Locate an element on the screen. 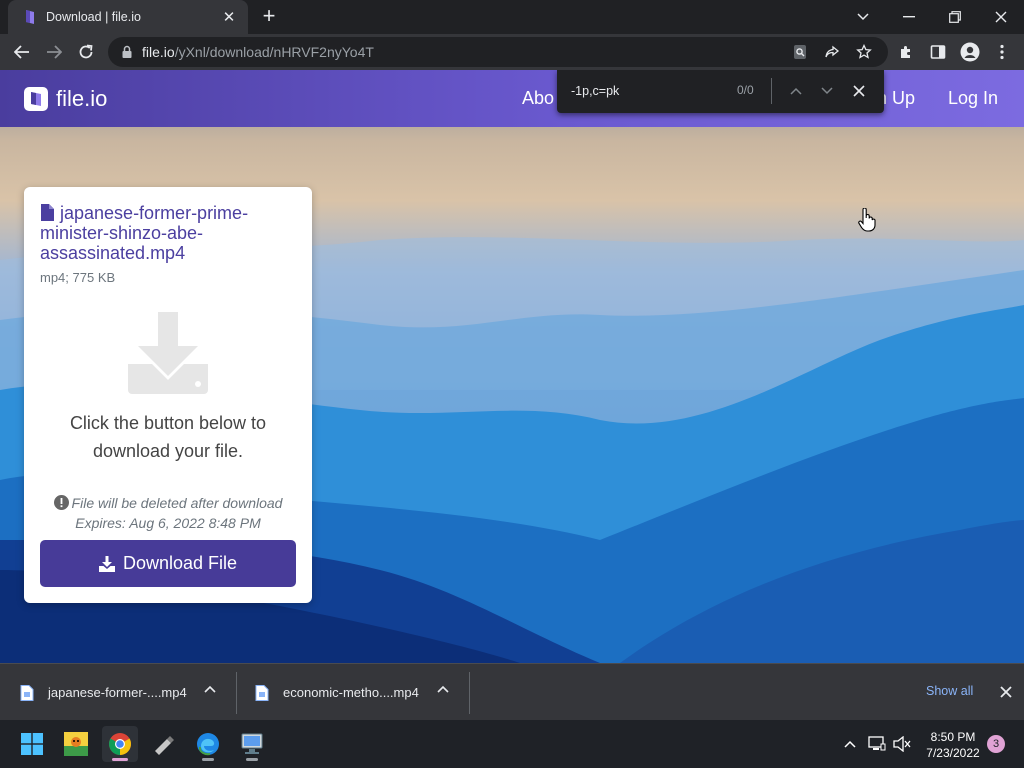 Image resolution: width=1024 pixels, height=768 pixels. find-previous-chevron-up-icon is located at coordinates (796, 91).